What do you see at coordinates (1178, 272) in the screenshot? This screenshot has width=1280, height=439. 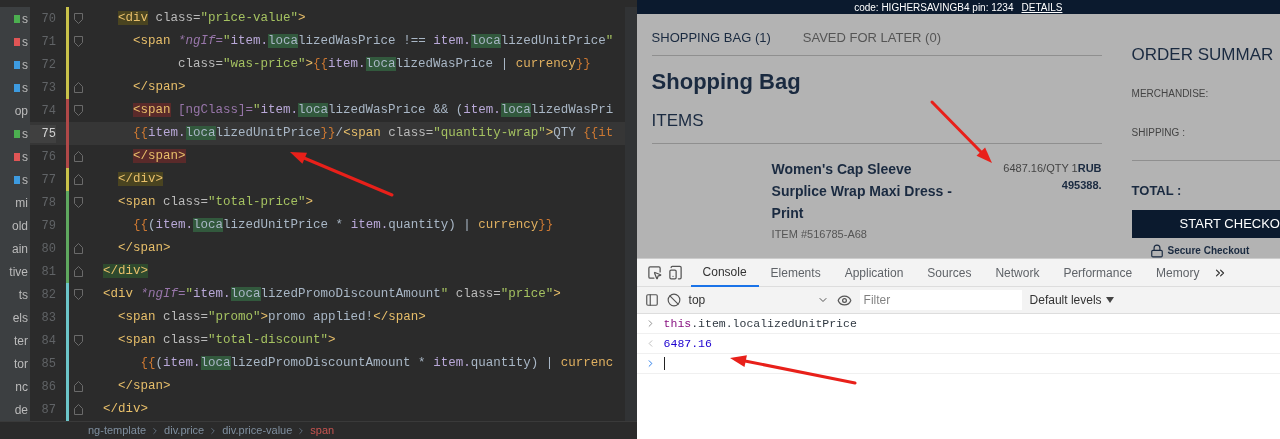 I see `devtools-tab: Memory` at bounding box center [1178, 272].